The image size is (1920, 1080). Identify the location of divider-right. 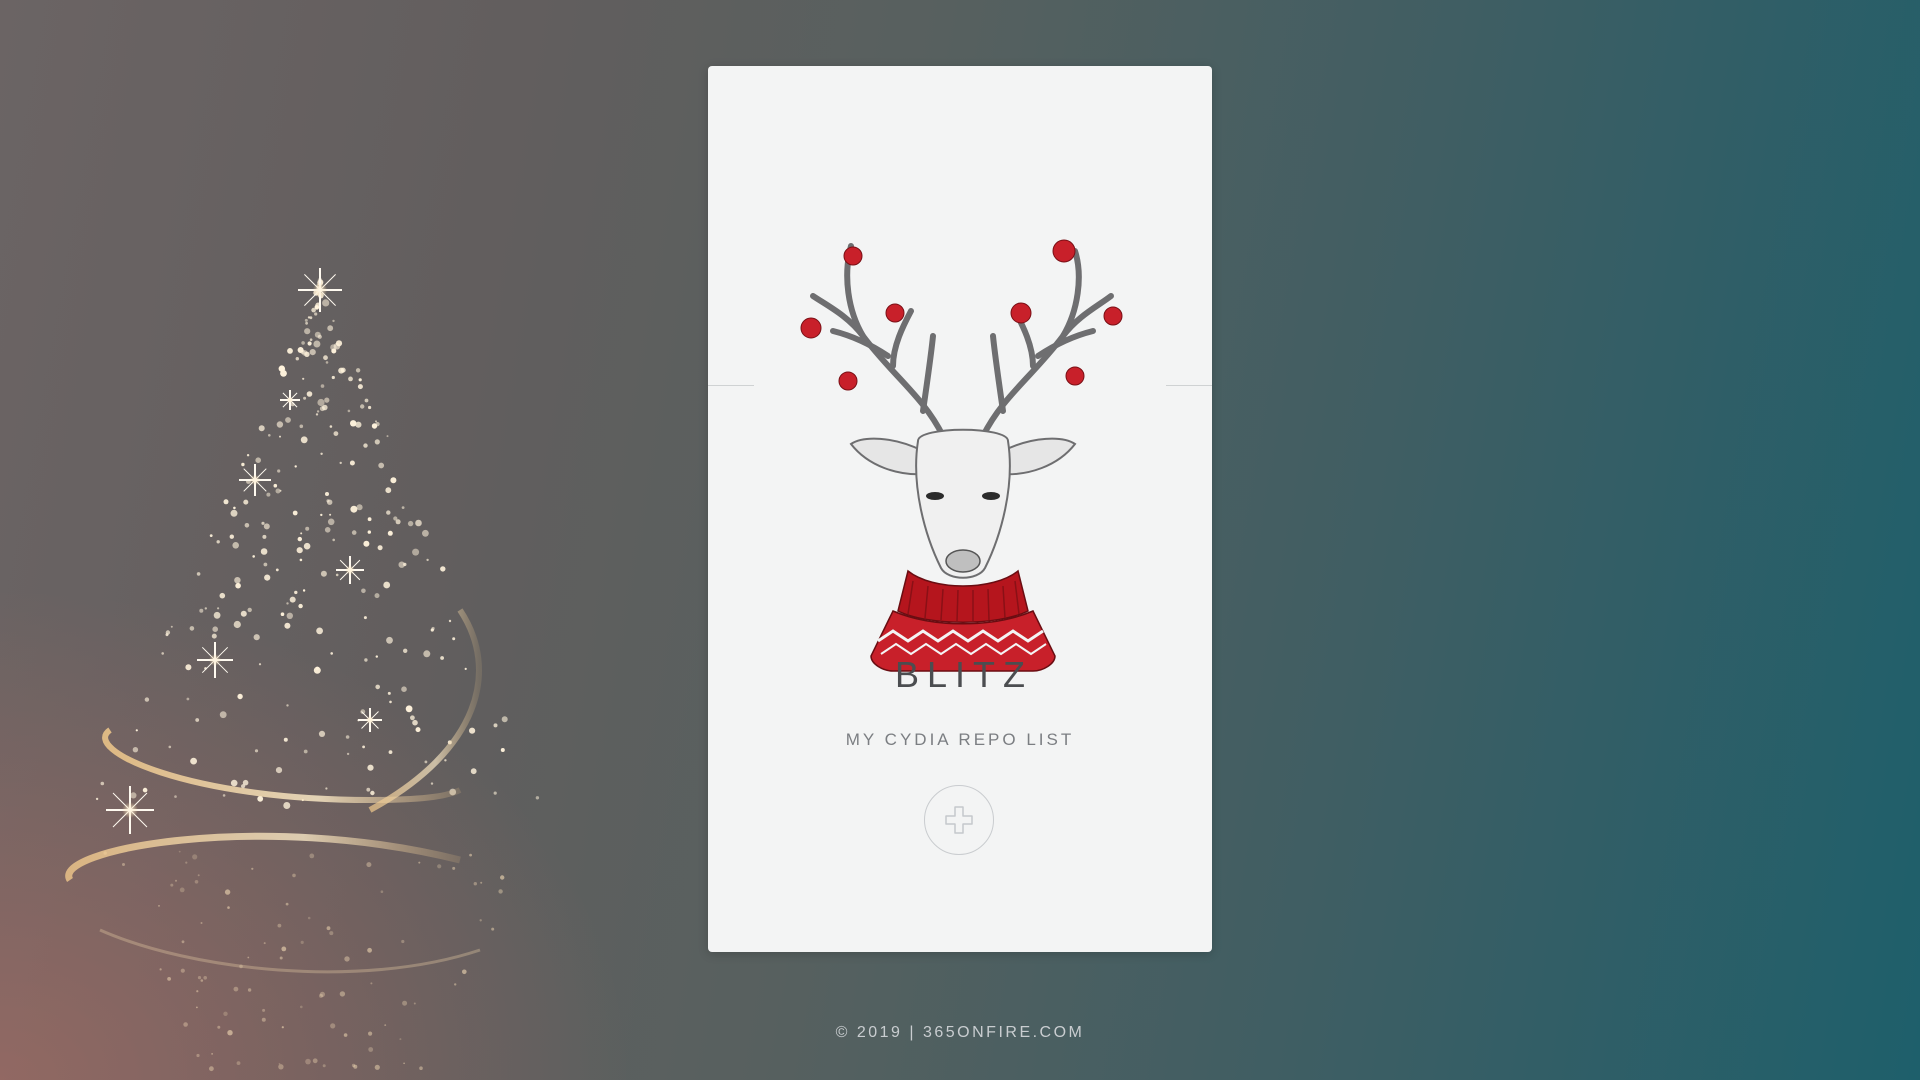
(1189, 385).